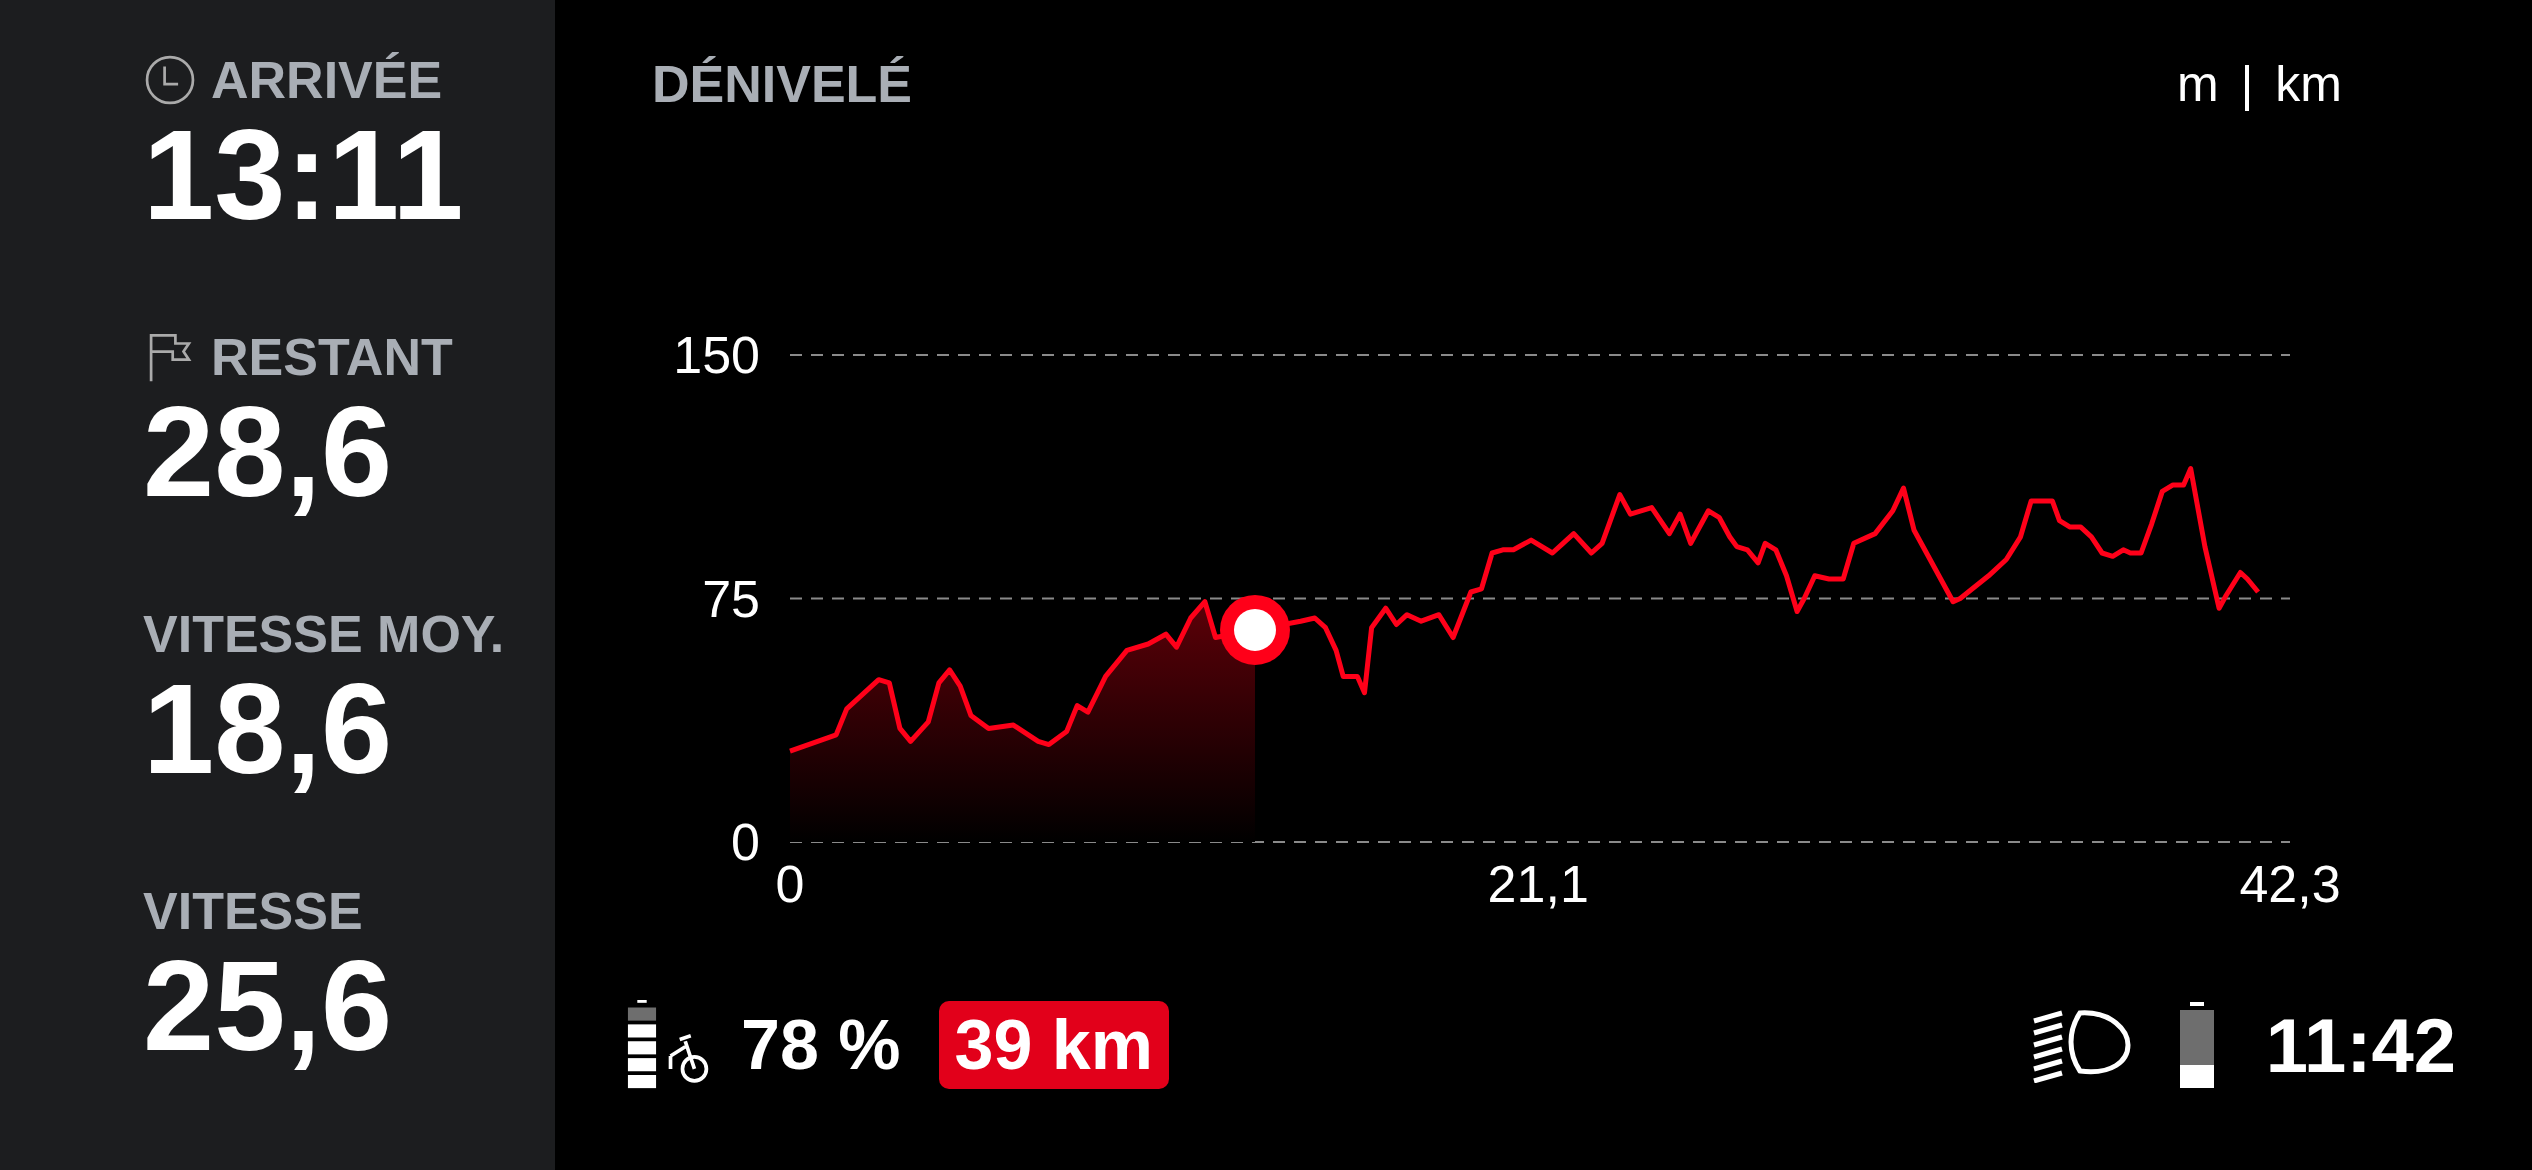 This screenshot has height=1170, width=2532. I want to click on clock-icon, so click(170, 80).